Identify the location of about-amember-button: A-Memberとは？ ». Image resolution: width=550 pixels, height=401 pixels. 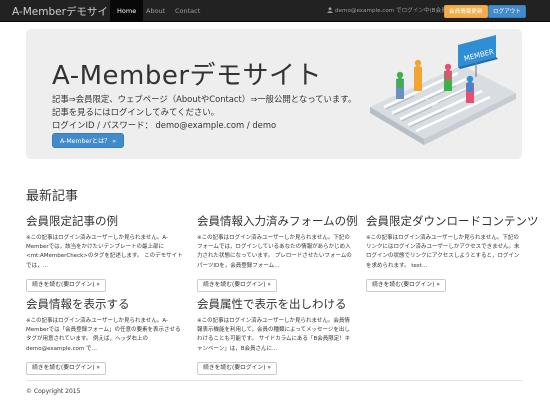
(88, 140).